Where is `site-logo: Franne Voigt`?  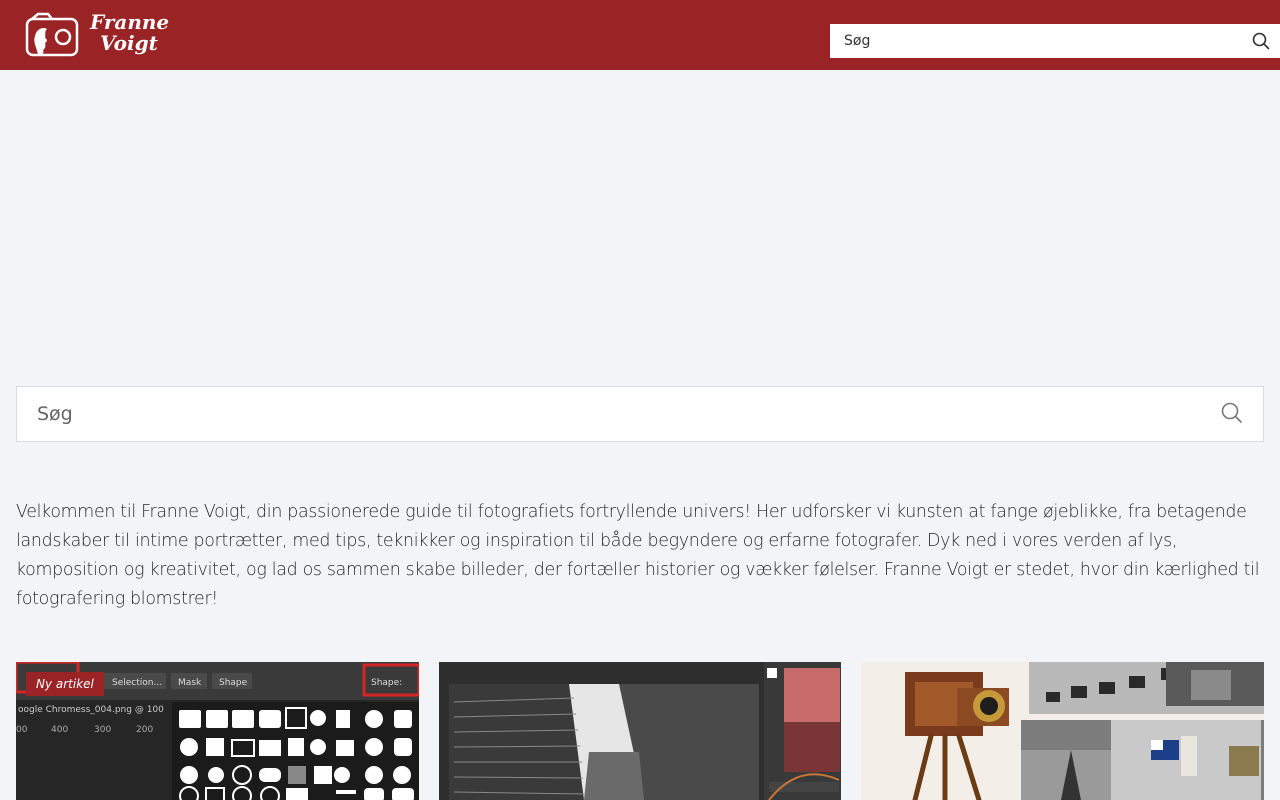
site-logo: Franne Voigt is located at coordinates (99, 35).